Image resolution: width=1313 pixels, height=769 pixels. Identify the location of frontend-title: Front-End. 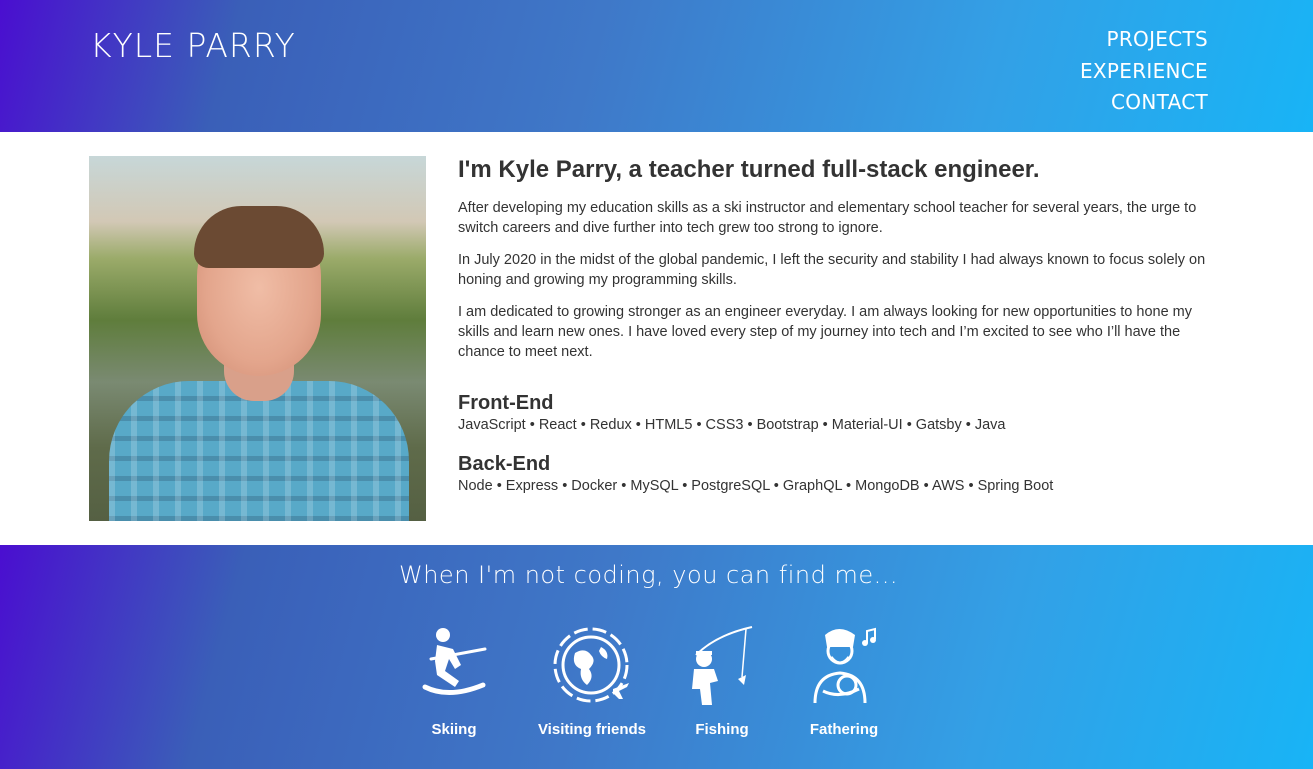
(506, 403).